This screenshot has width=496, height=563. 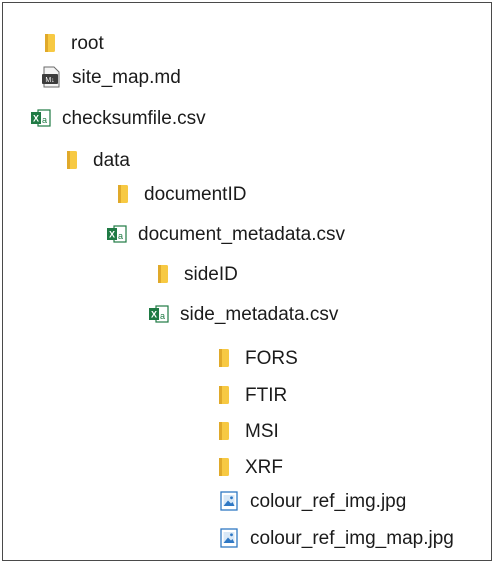 I want to click on tree-item-label: side_metadata.csv, so click(x=259, y=314).